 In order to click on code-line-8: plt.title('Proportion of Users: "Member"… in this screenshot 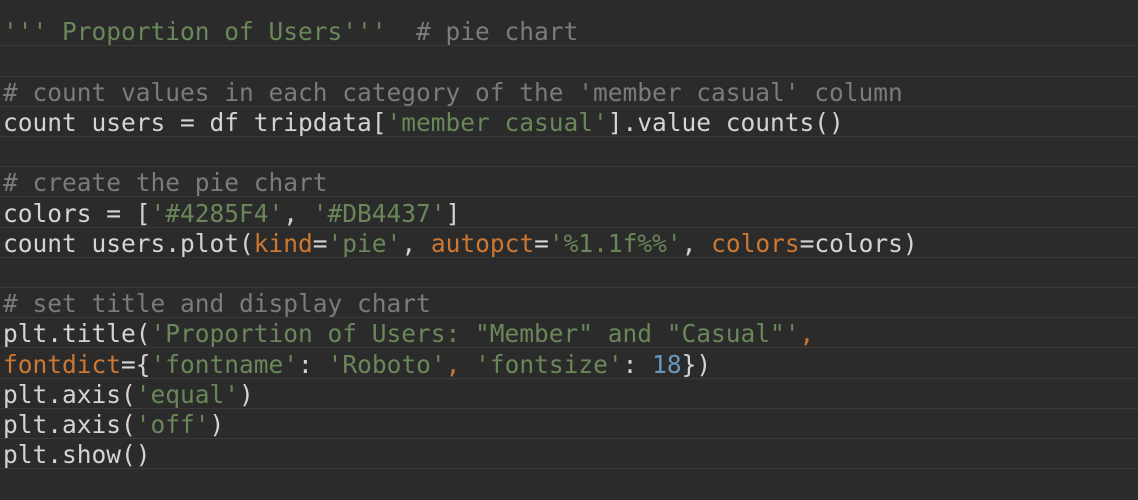, I will do `click(569, 334)`.